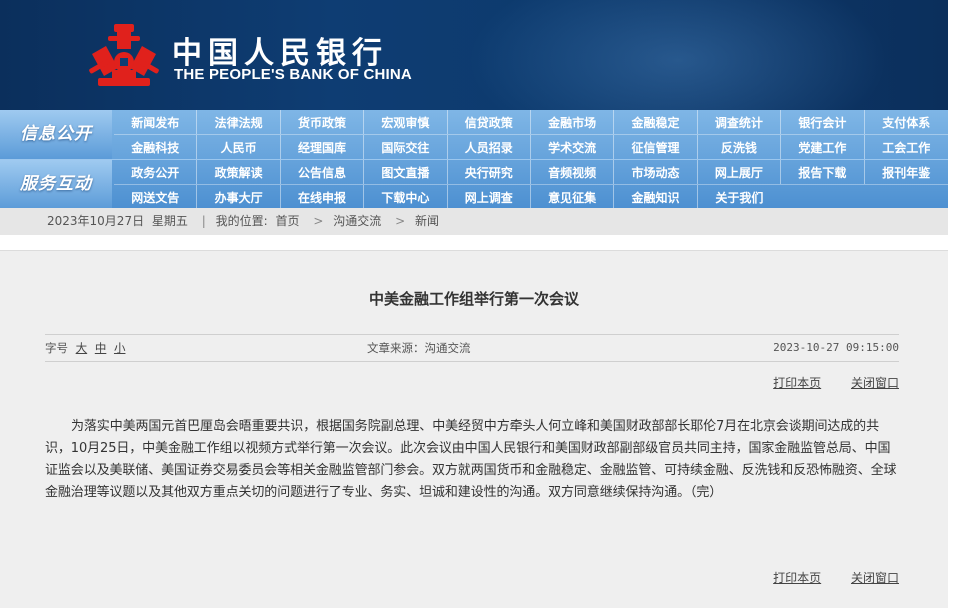 Image resolution: width=963 pixels, height=608 pixels. What do you see at coordinates (96, 221) in the screenshot?
I see `current-date: 2023年10月27日` at bounding box center [96, 221].